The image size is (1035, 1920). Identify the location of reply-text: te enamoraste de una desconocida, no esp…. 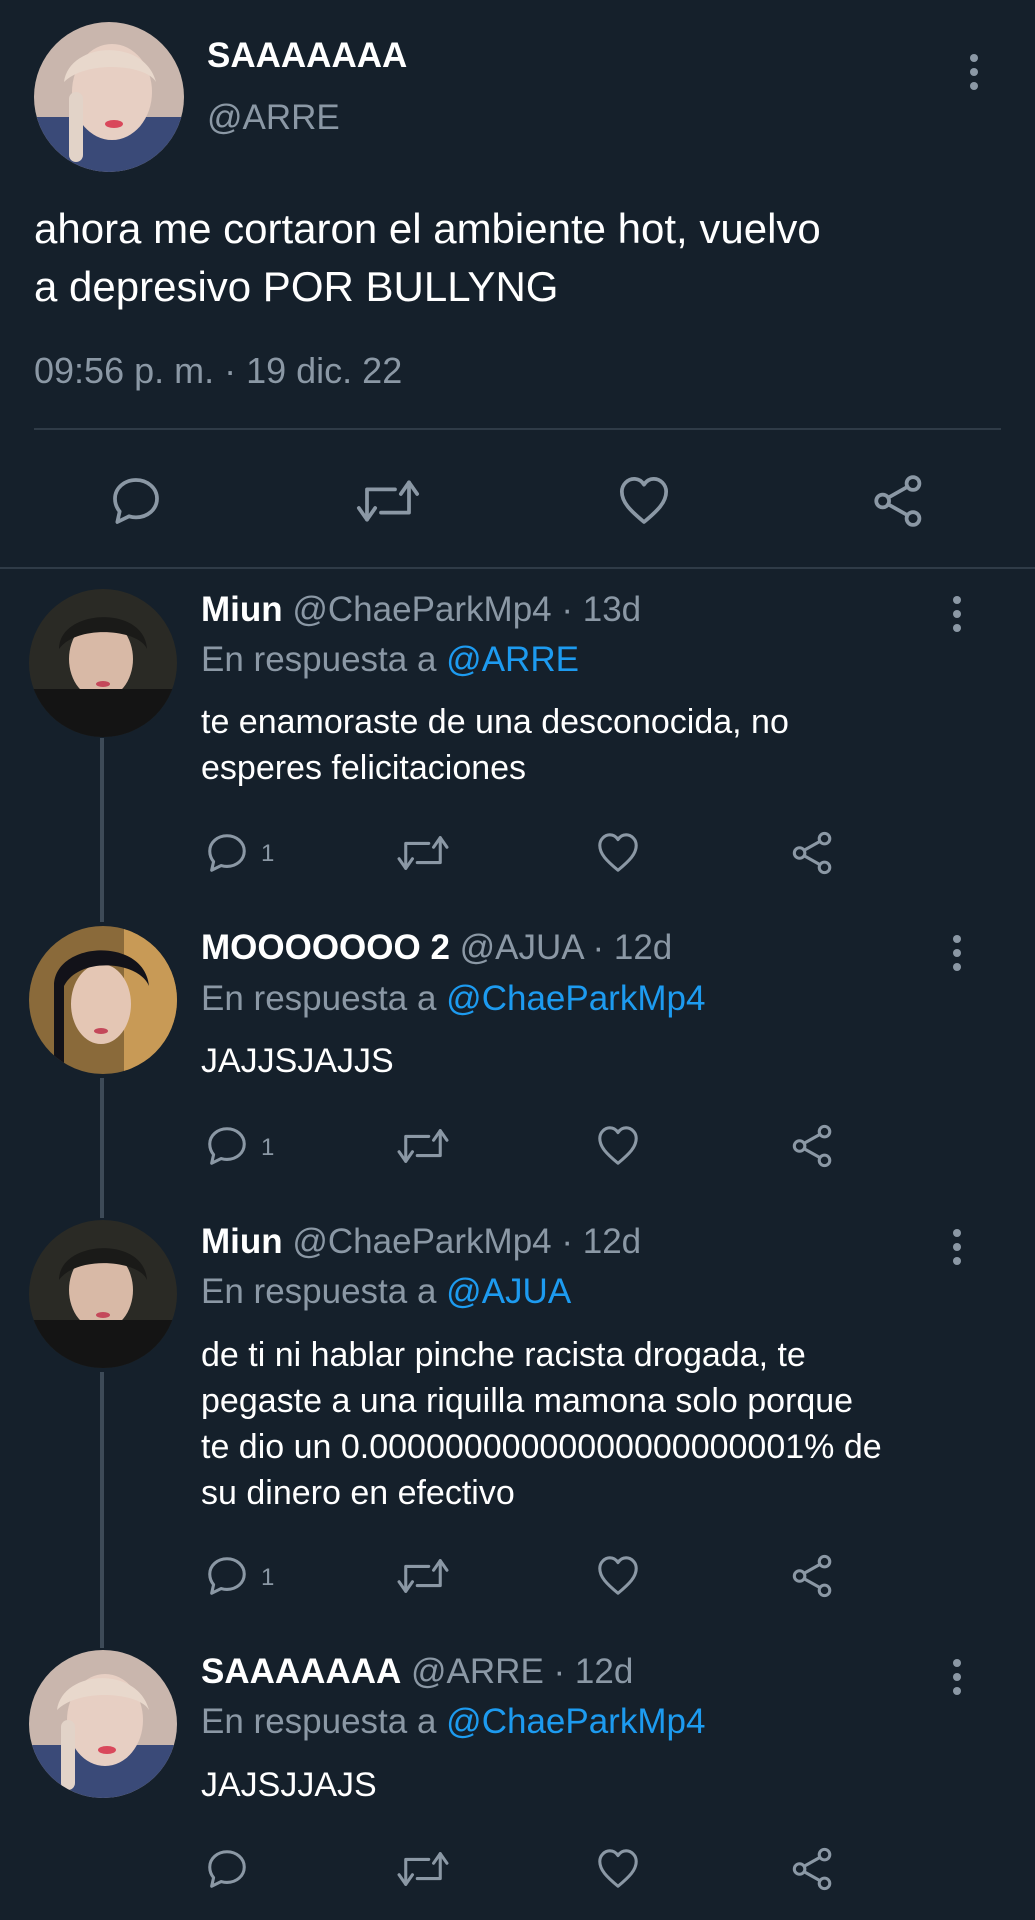
(495, 745).